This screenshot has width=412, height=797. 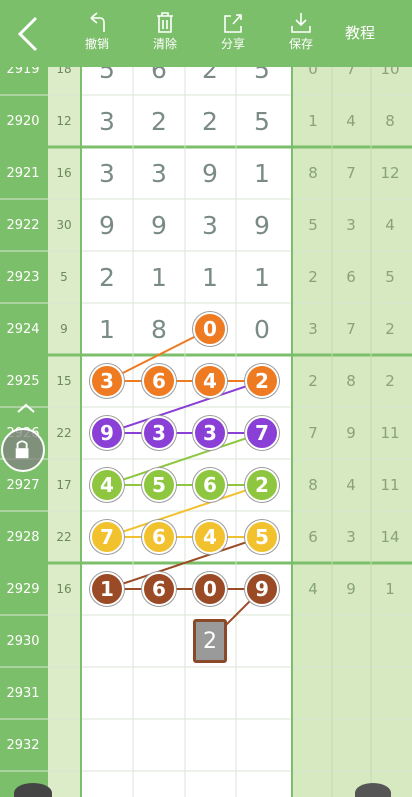 I want to click on share-button: 分享, so click(x=233, y=32).